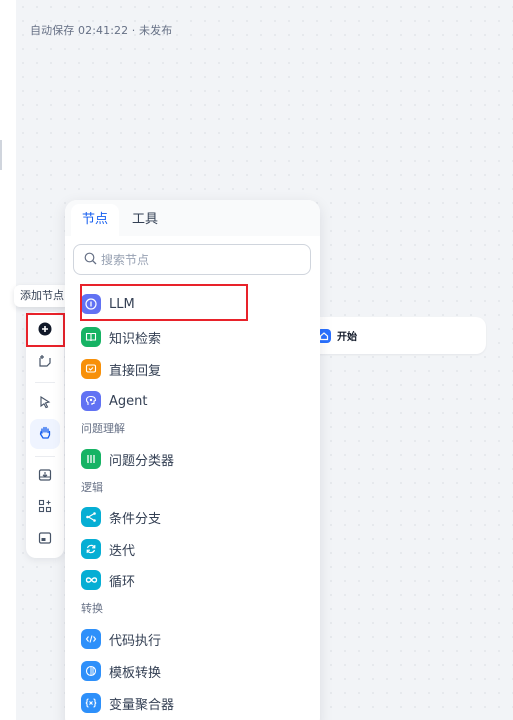 The height and width of the screenshot is (720, 513). Describe the element at coordinates (395, 335) in the screenshot. I see `start-node: 开始` at that location.